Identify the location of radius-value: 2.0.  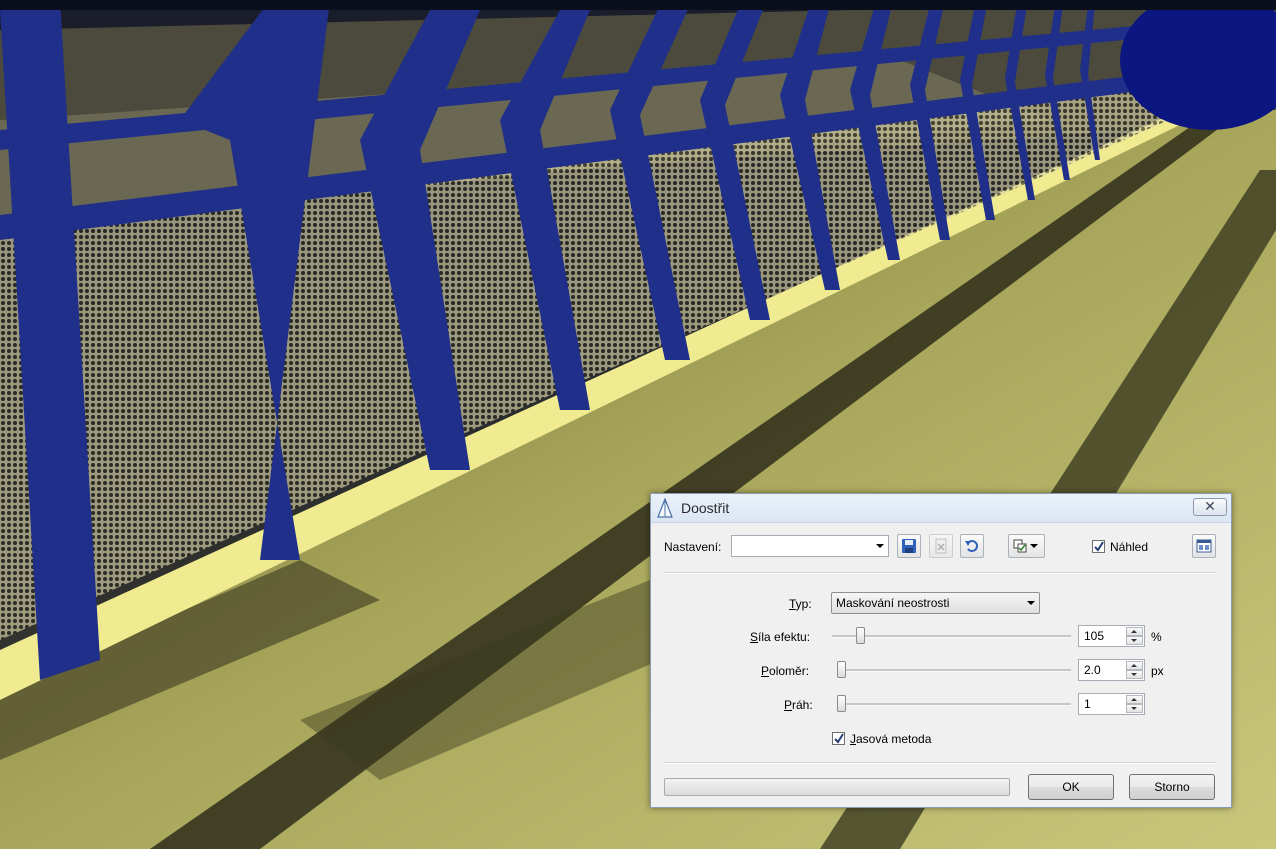
(1092, 670).